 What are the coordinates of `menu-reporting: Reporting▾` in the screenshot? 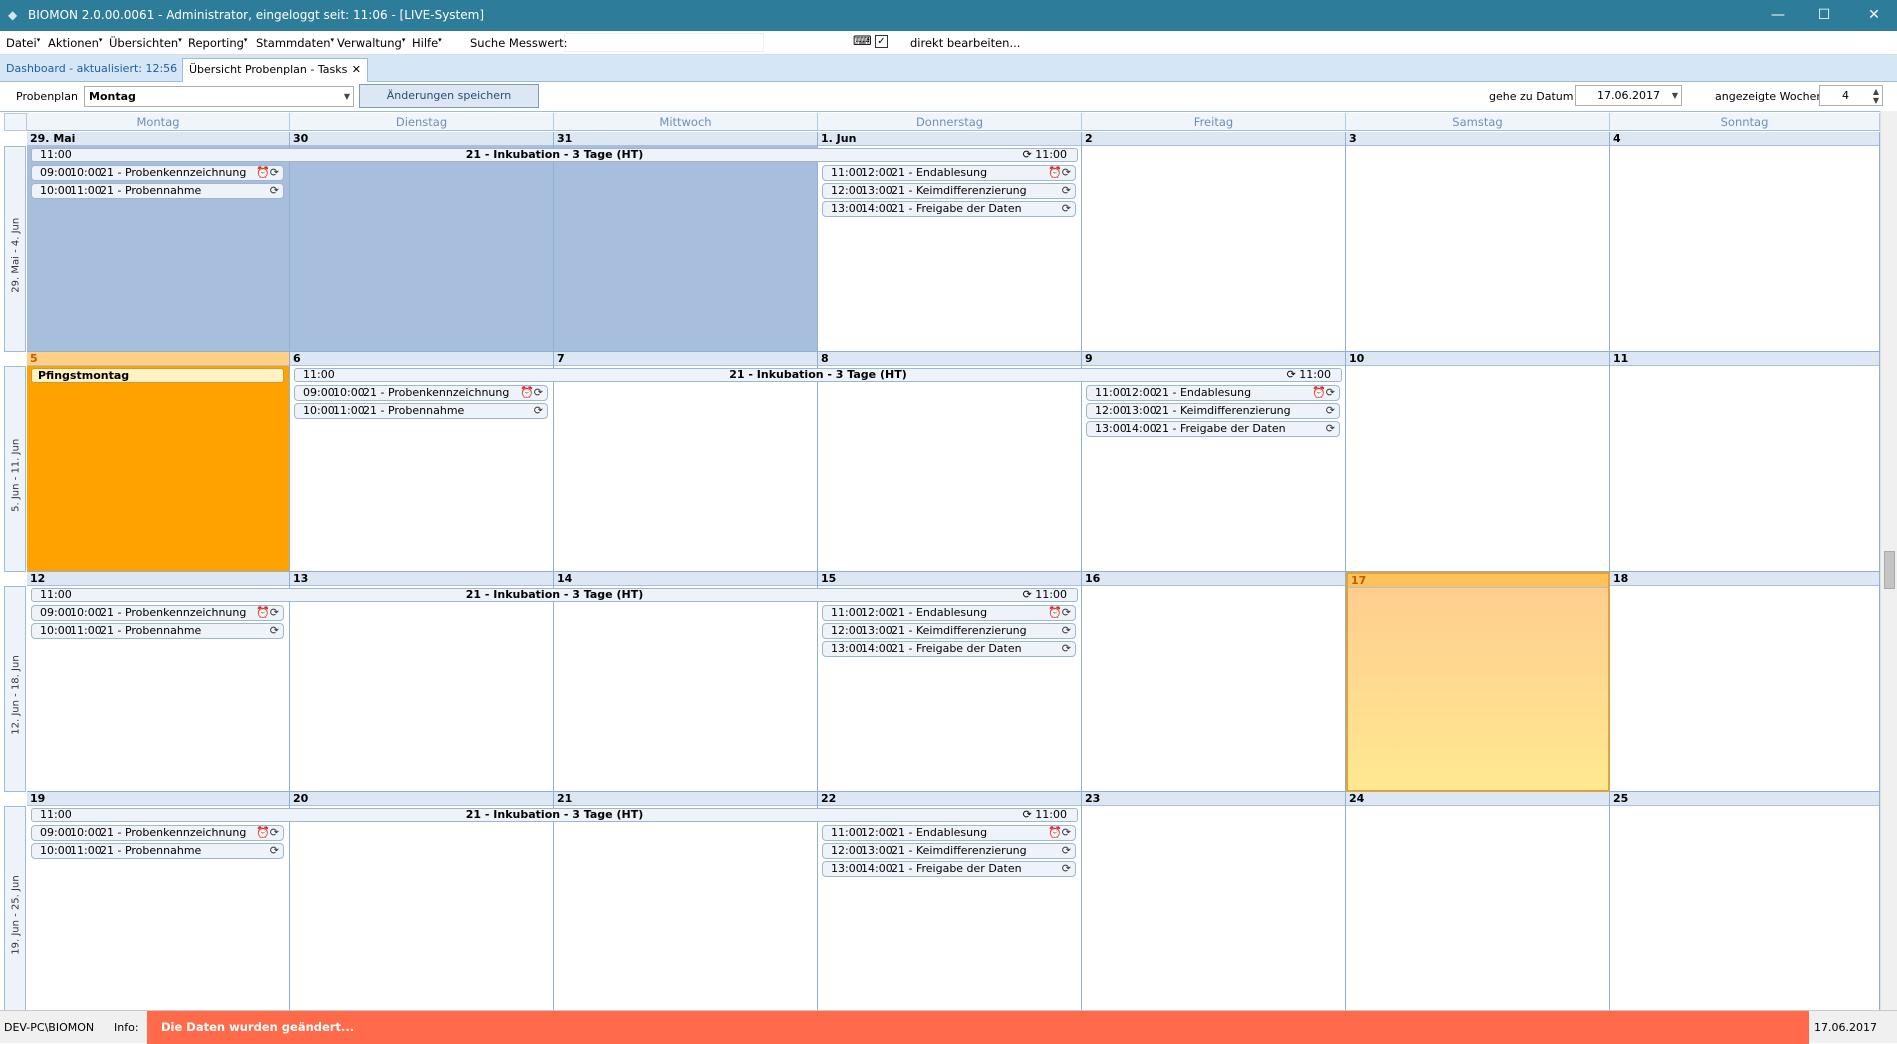 It's located at (217, 43).